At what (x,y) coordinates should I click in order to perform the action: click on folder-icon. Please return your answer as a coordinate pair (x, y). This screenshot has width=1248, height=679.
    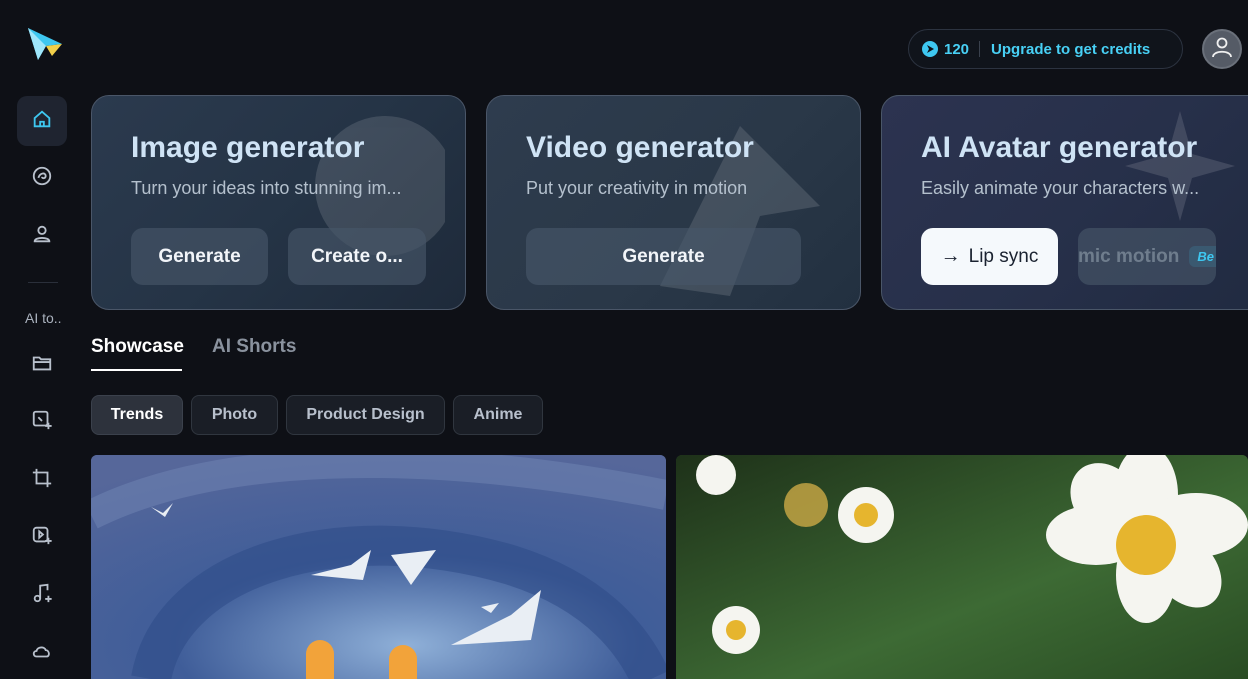
    Looking at the image, I should click on (42, 365).